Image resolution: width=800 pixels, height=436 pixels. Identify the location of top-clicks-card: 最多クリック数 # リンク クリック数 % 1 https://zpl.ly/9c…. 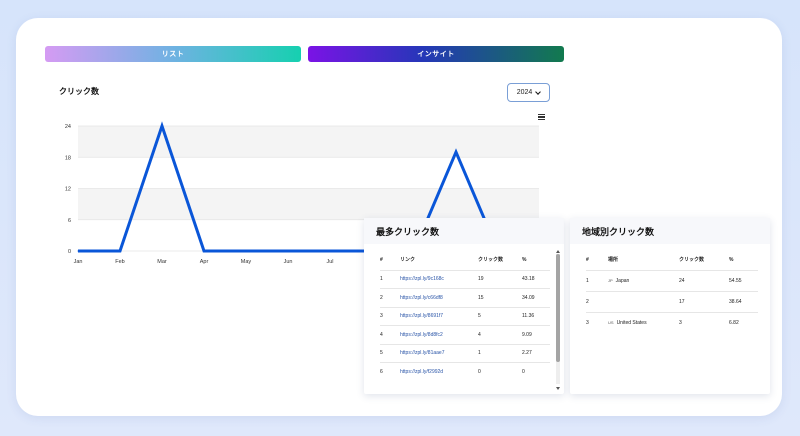
(464, 306).